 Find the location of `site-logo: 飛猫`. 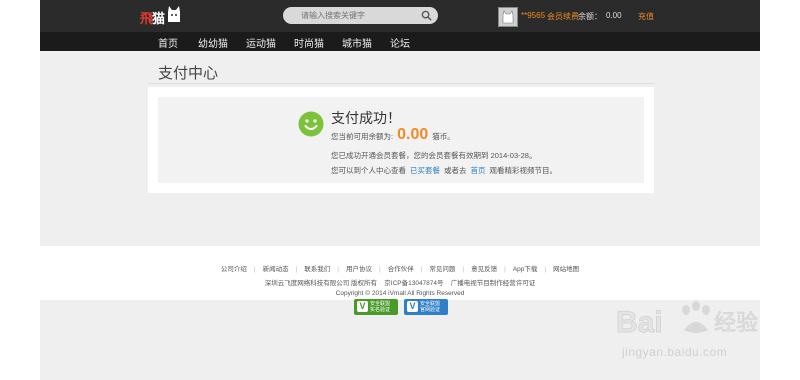

site-logo: 飛猫 is located at coordinates (161, 16).